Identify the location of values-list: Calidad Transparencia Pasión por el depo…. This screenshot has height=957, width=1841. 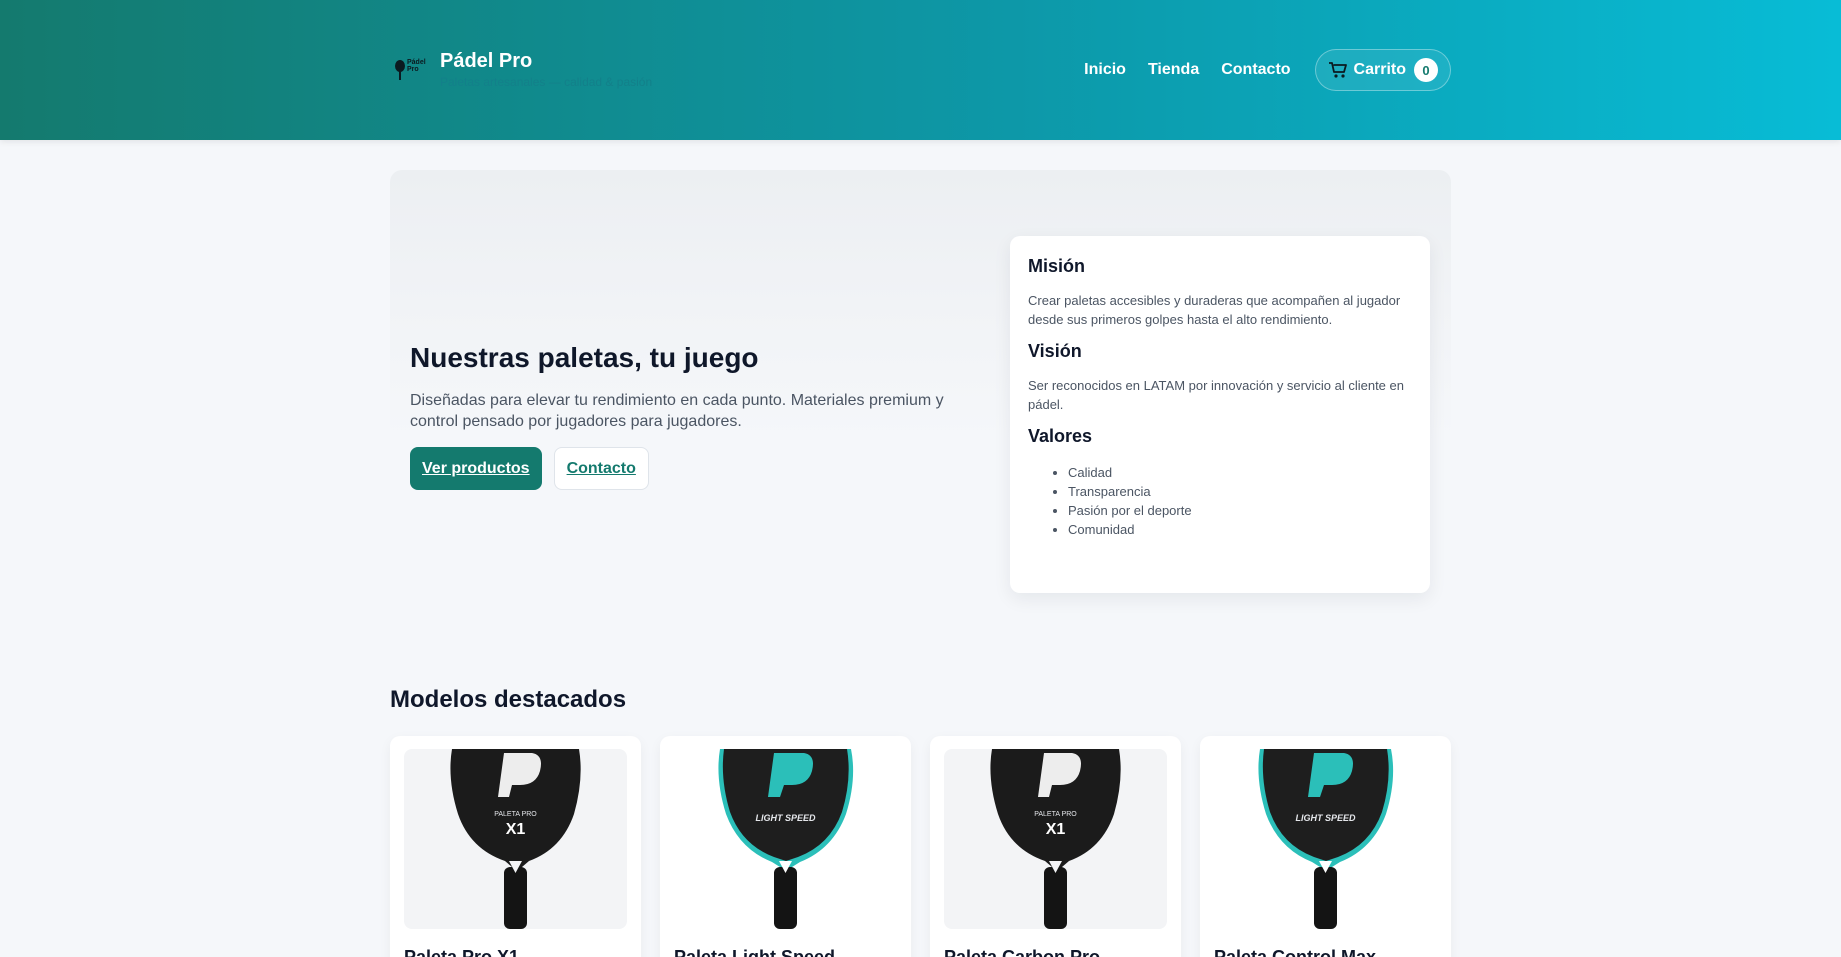
(1220, 501).